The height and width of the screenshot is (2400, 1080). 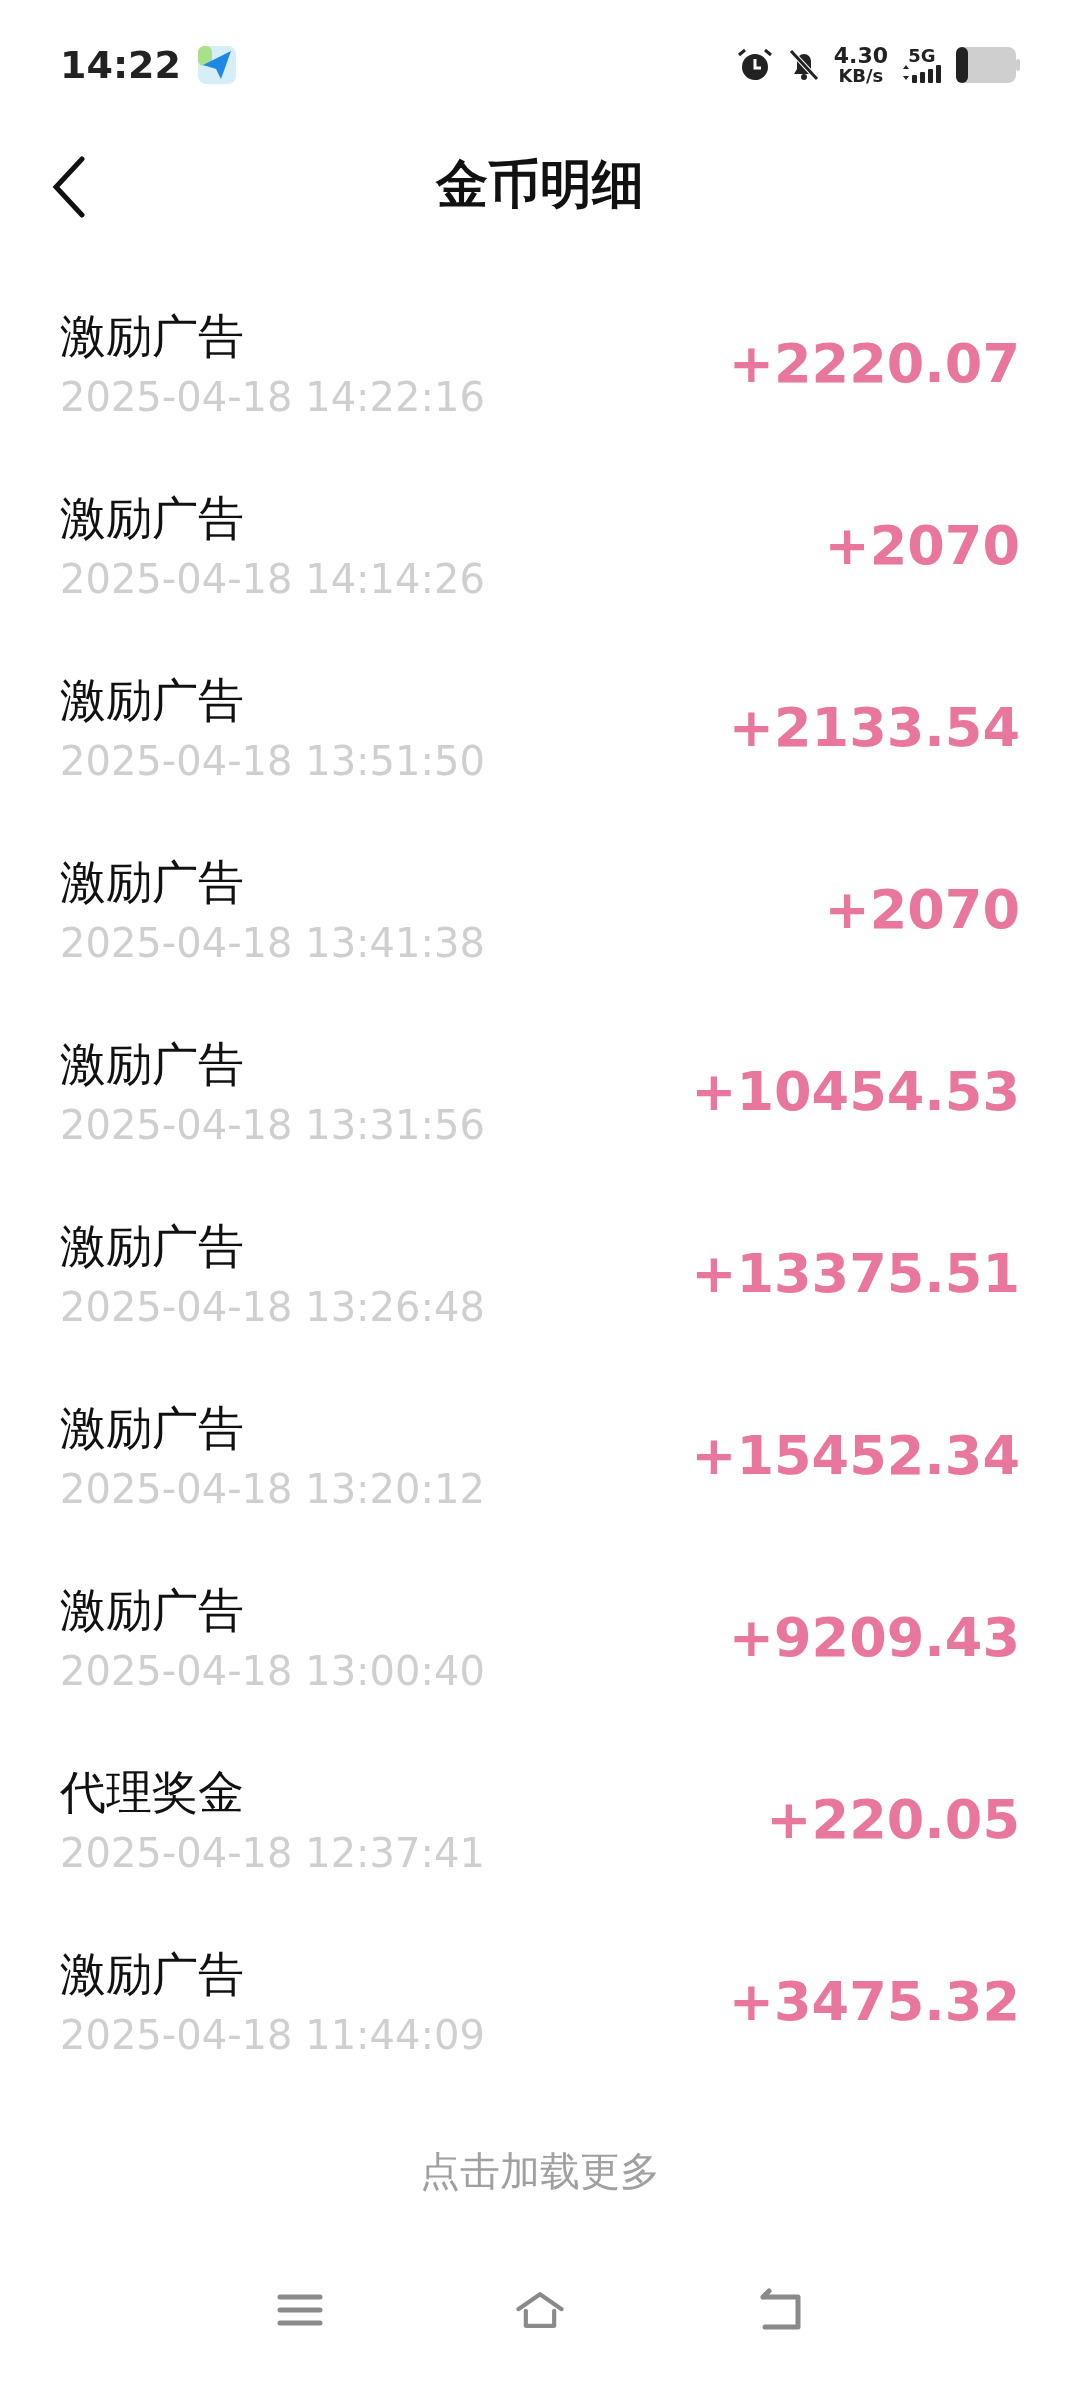 I want to click on network-type: 5G, so click(x=922, y=56).